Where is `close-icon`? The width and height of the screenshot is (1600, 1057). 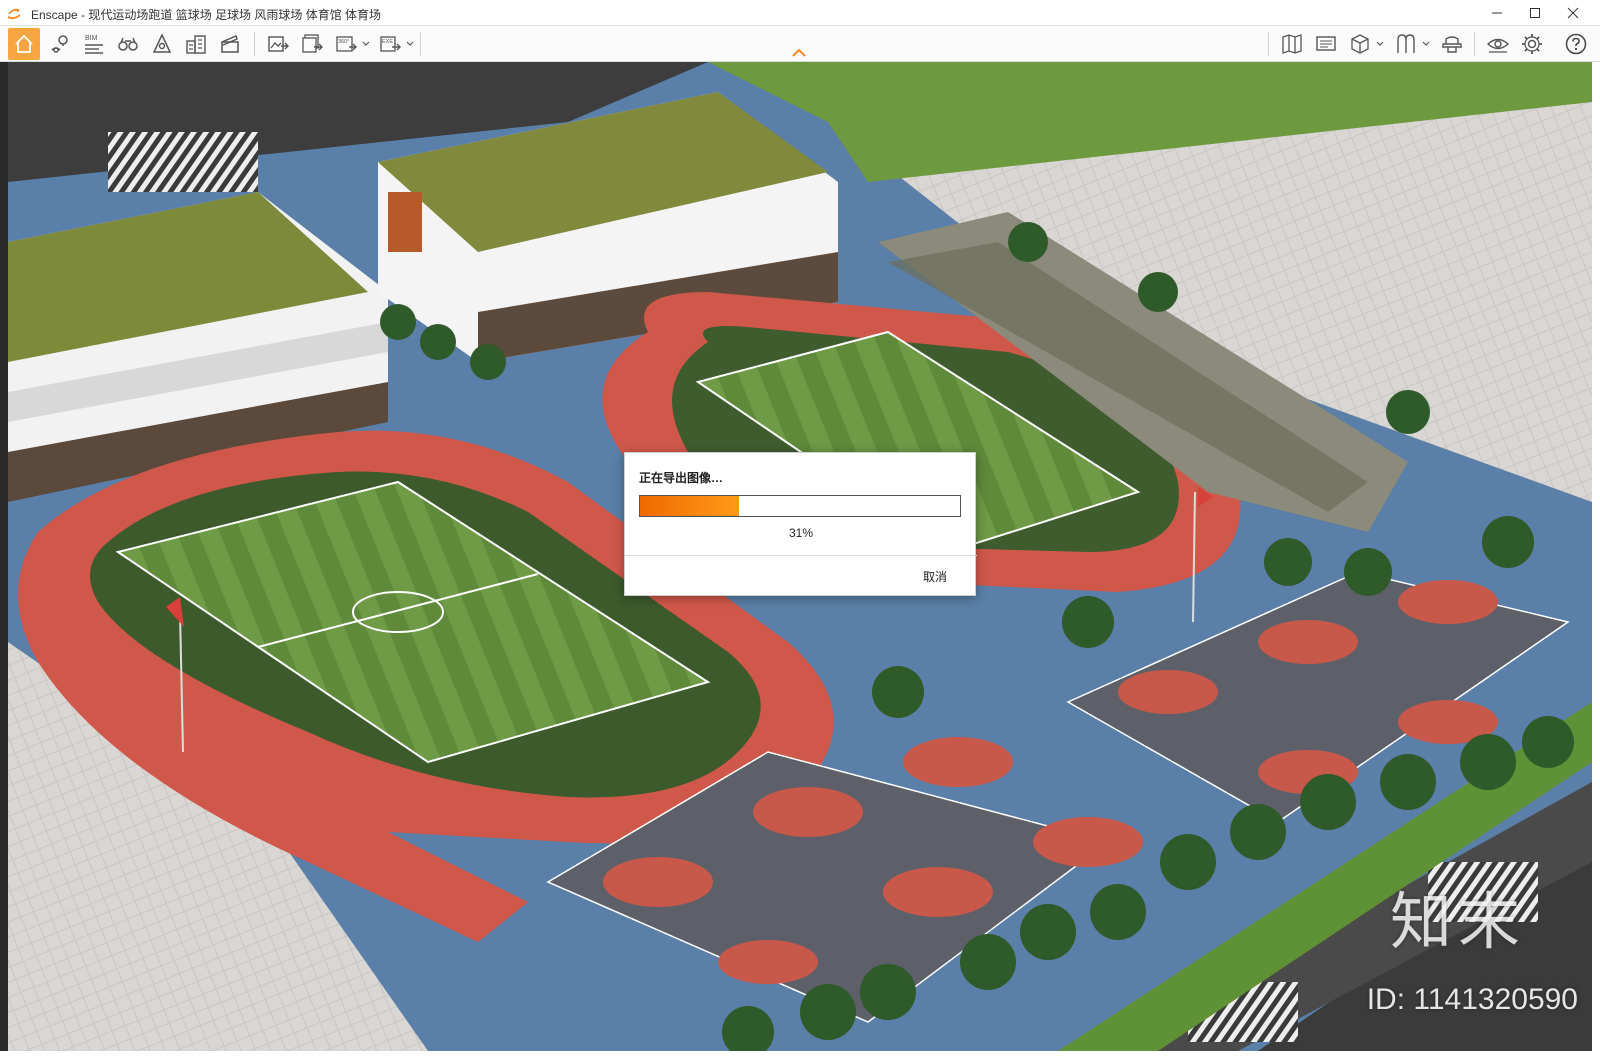
close-icon is located at coordinates (1573, 13).